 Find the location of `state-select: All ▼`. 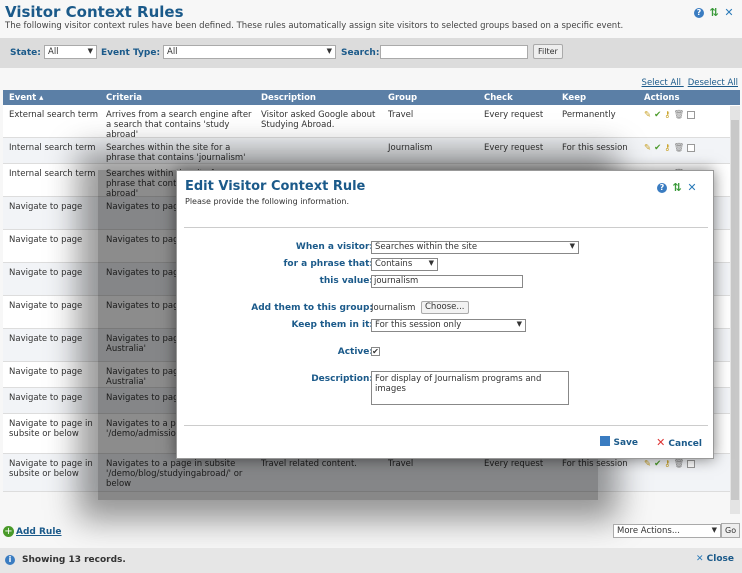

state-select: All ▼ is located at coordinates (70, 52).